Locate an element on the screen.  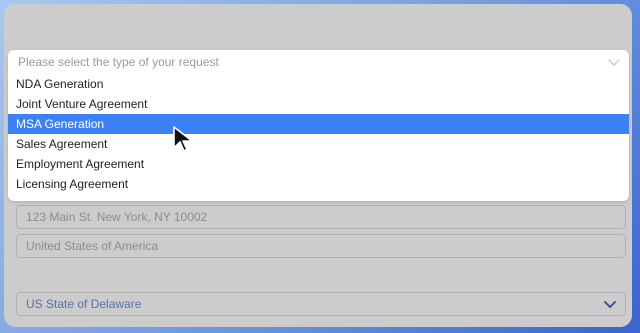
option-label: MSA Generation is located at coordinates (60, 124).